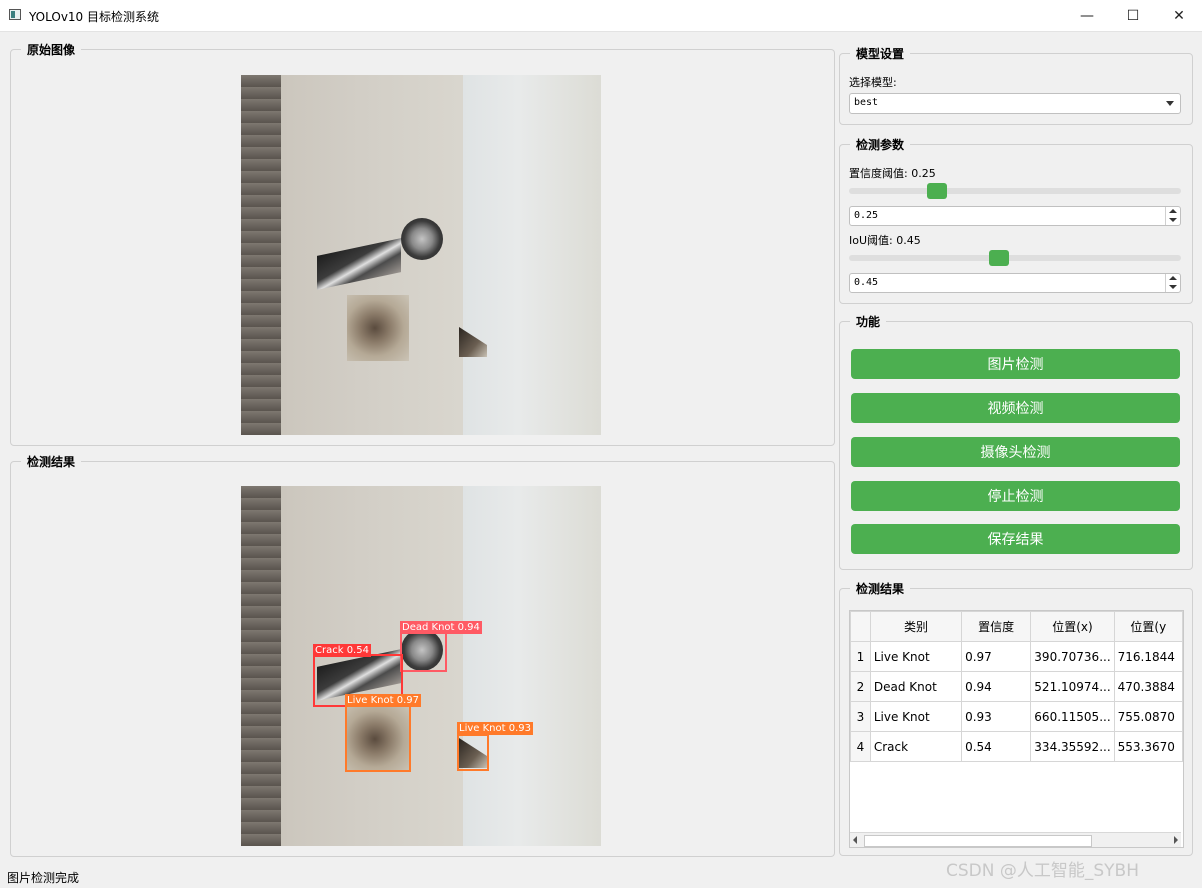 The width and height of the screenshot is (1202, 888). Describe the element at coordinates (1015, 452) in the screenshot. I see `camera-detect-button: 摄像头检测` at that location.